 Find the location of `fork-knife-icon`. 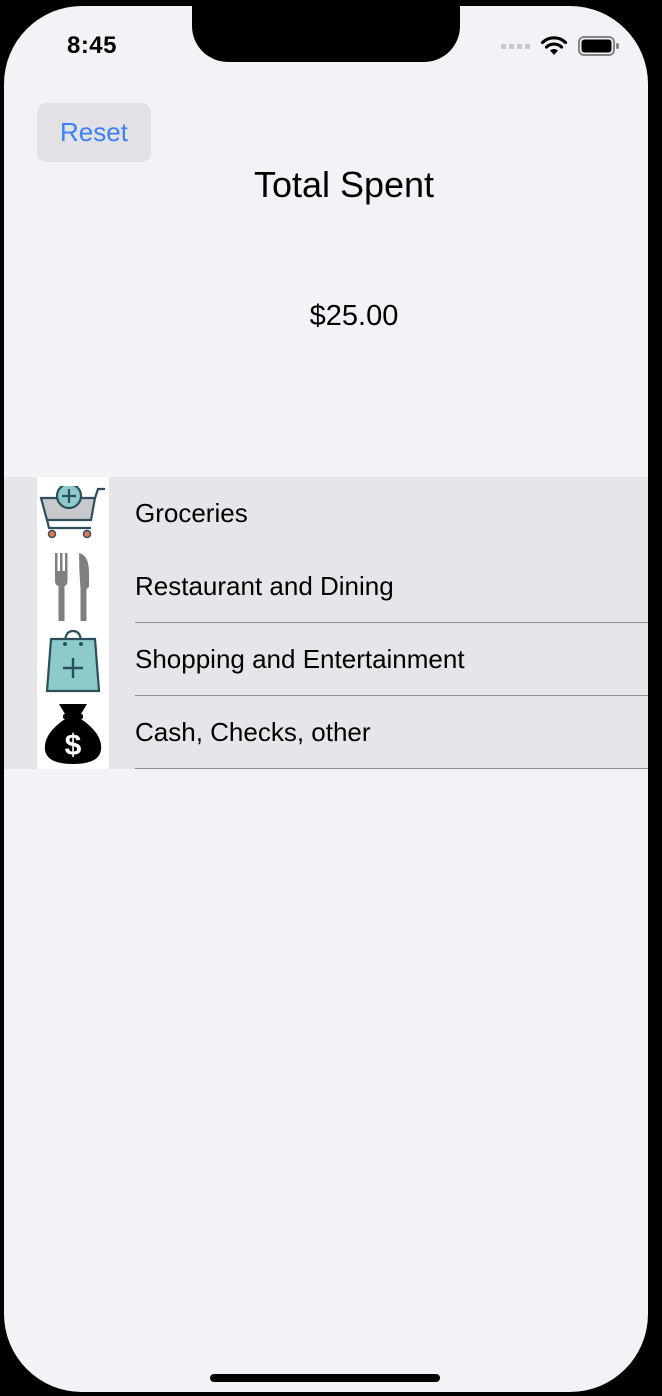

fork-knife-icon is located at coordinates (73, 586).